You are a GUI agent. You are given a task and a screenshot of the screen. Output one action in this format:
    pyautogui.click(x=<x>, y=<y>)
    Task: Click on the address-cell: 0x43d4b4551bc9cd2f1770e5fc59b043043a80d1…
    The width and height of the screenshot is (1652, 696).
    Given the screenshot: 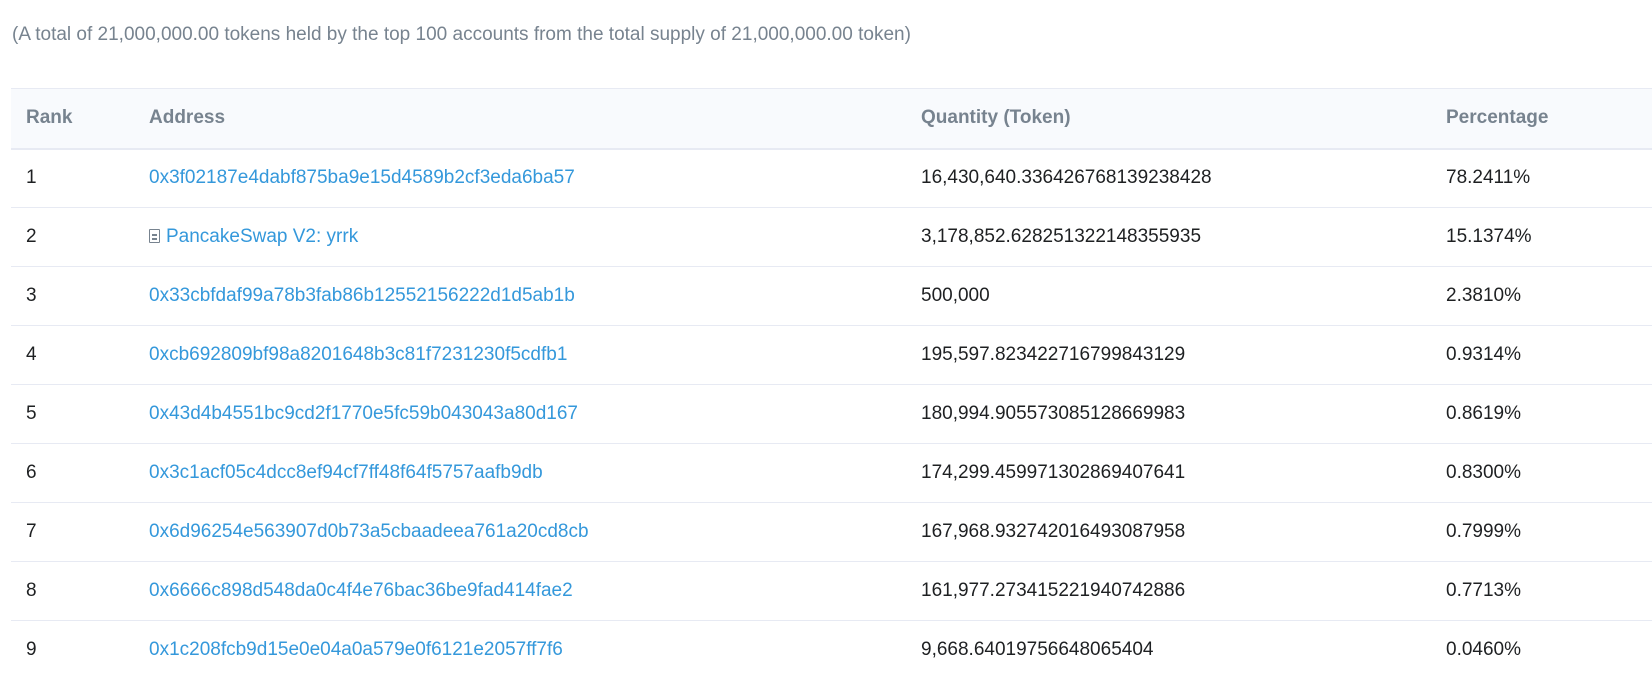 What is the action you would take?
    pyautogui.click(x=520, y=414)
    